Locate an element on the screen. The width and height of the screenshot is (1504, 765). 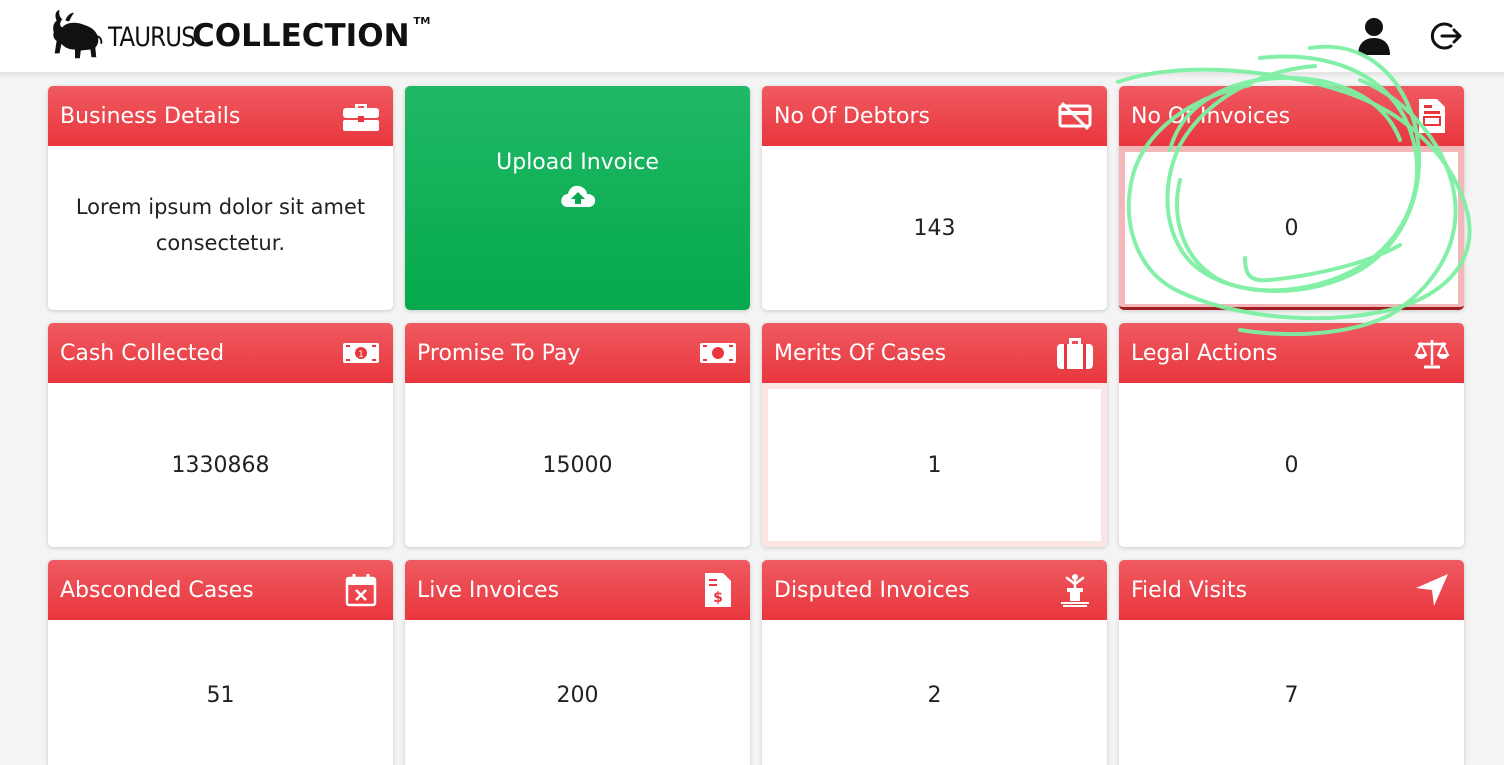
card-value: 2 is located at coordinates (934, 695).